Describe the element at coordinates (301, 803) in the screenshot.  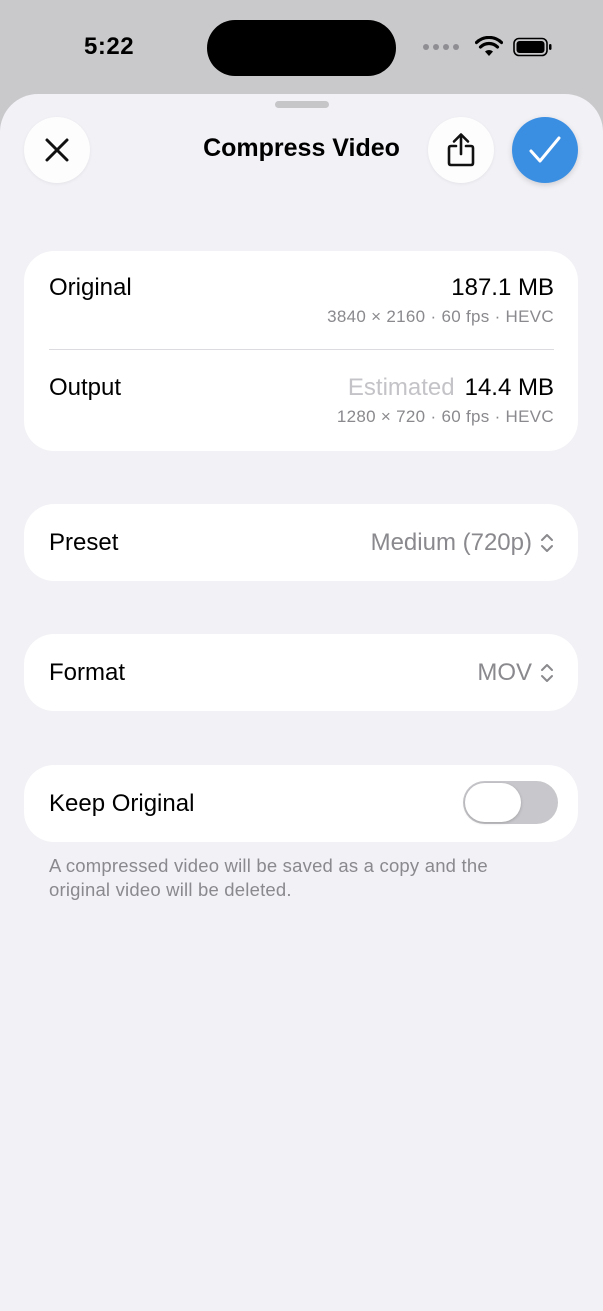
I see `keep-original-row: Keep Original` at that location.